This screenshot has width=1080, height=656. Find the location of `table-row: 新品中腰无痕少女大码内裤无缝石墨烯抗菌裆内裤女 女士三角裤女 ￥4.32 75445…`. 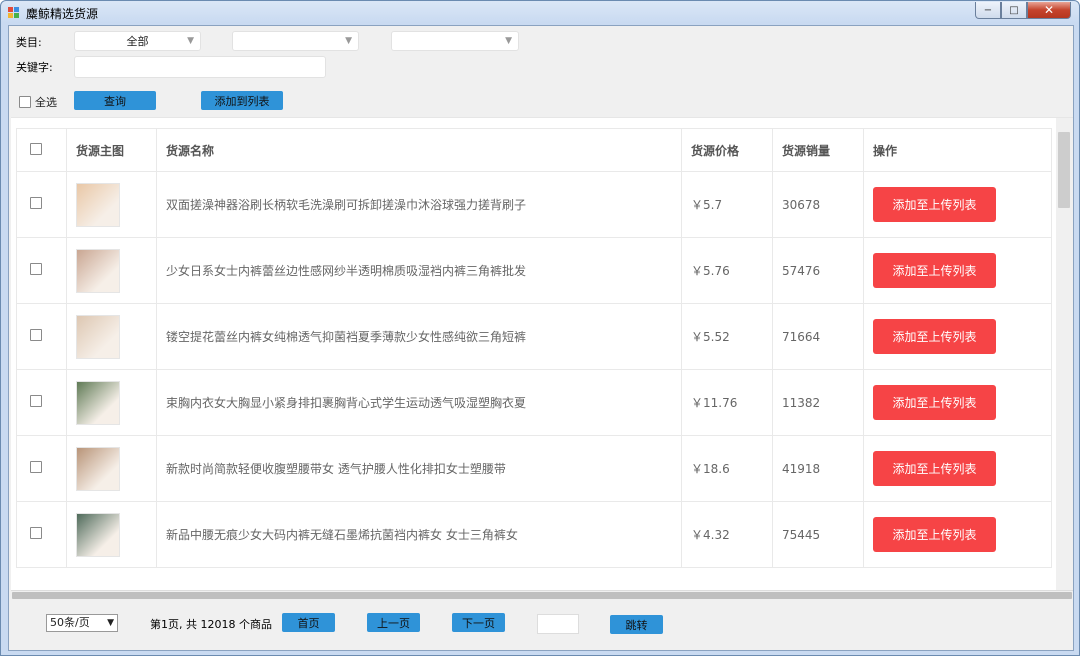

table-row: 新品中腰无痕少女大码内裤无缝石墨烯抗菌裆内裤女 女士三角裤女 ￥4.32 75445… is located at coordinates (534, 534).